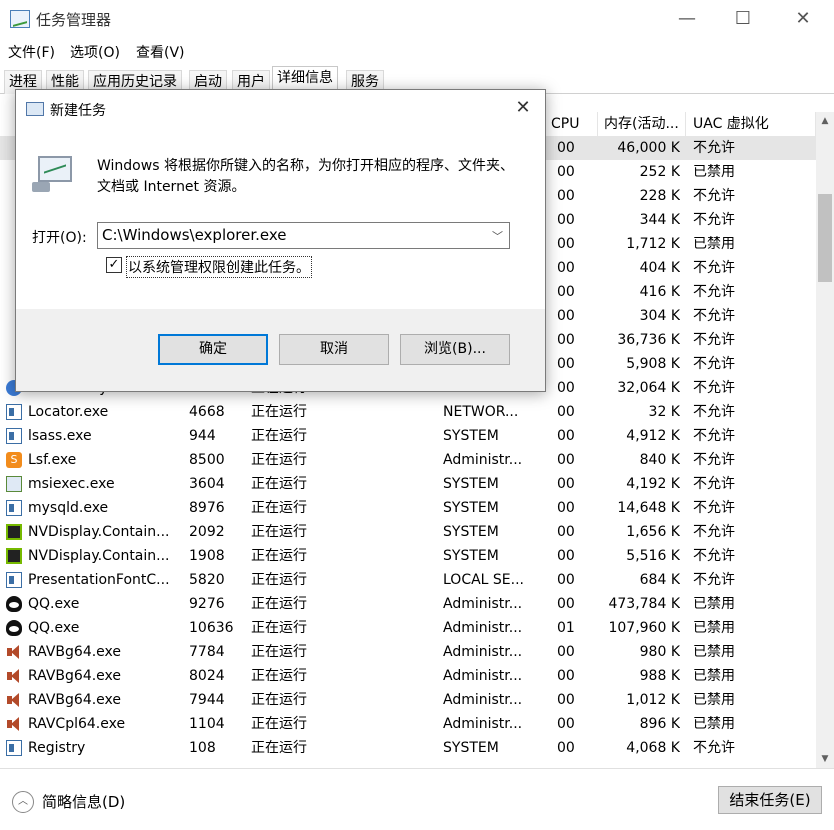 The width and height of the screenshot is (834, 830). What do you see at coordinates (408, 604) in the screenshot?
I see `table-row: QQ.exe 9276 正在运行 Administr... 00 473,784 K 已禁用` at bounding box center [408, 604].